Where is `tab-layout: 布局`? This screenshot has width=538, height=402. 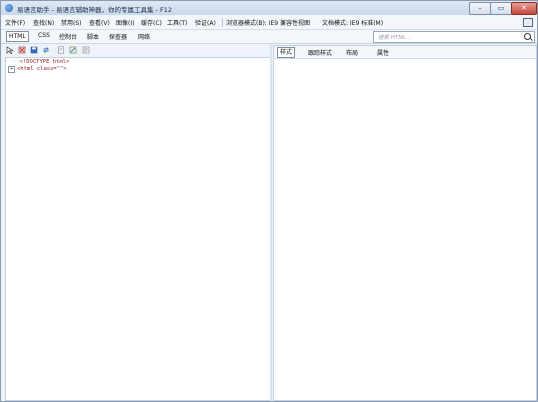 tab-layout: 布局 is located at coordinates (352, 52).